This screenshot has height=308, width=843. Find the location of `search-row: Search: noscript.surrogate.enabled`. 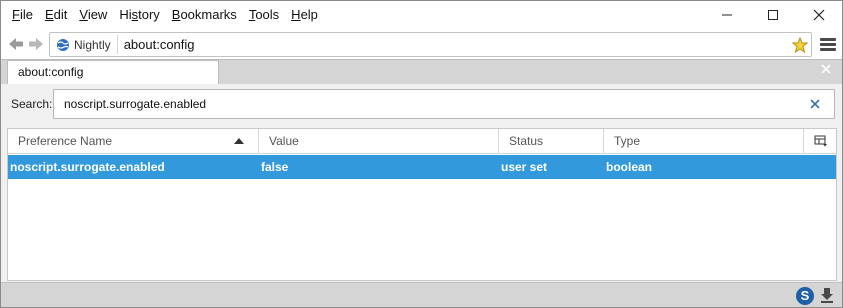

search-row: Search: noscript.surrogate.enabled is located at coordinates (421, 105).